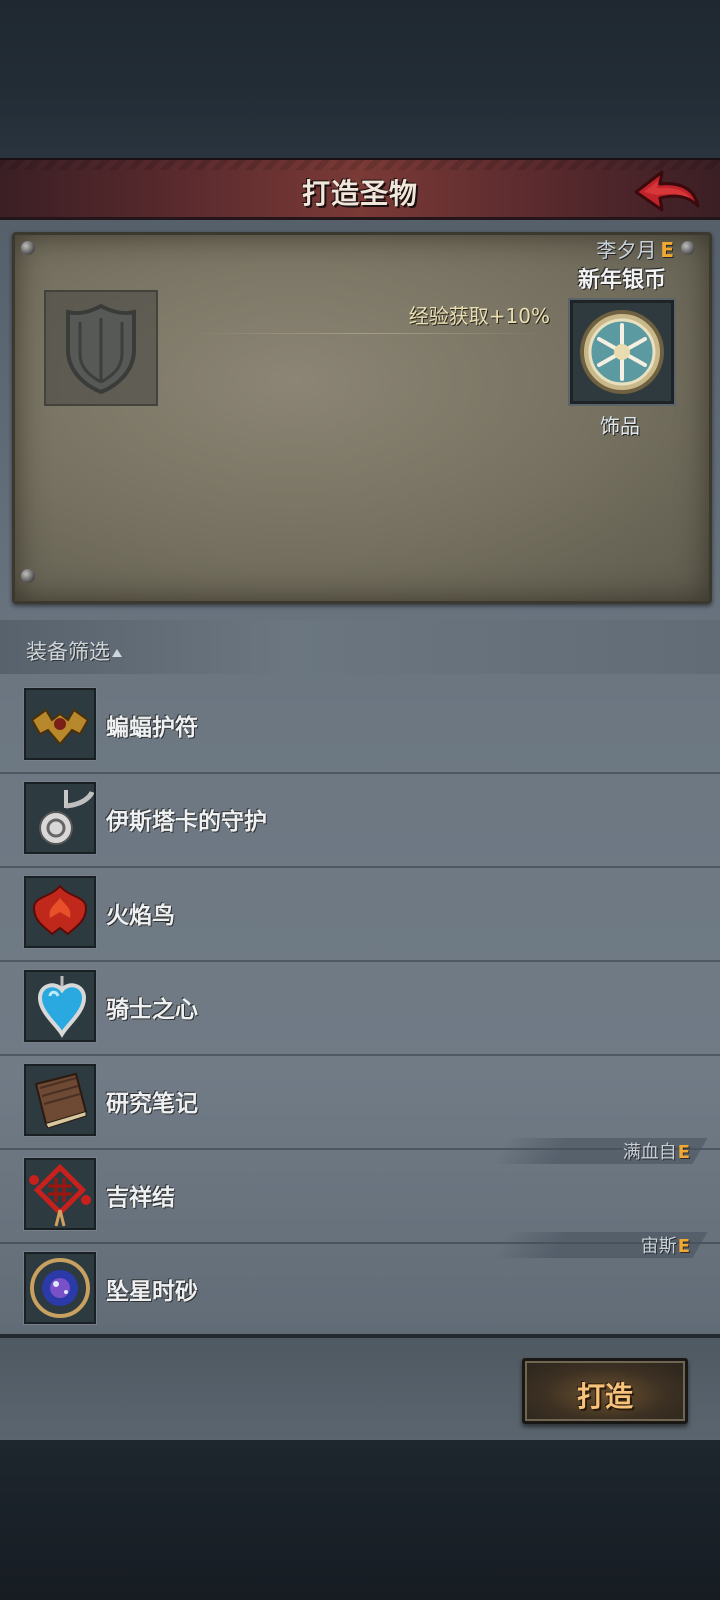  What do you see at coordinates (68, 652) in the screenshot?
I see `filter-label: 装备筛选` at bounding box center [68, 652].